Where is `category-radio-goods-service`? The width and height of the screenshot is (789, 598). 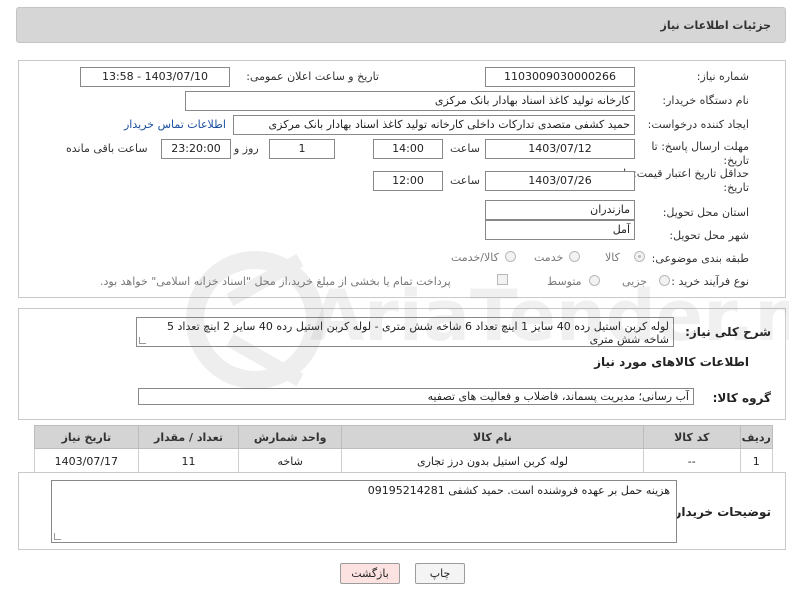
category-radio-goods-service is located at coordinates (510, 256).